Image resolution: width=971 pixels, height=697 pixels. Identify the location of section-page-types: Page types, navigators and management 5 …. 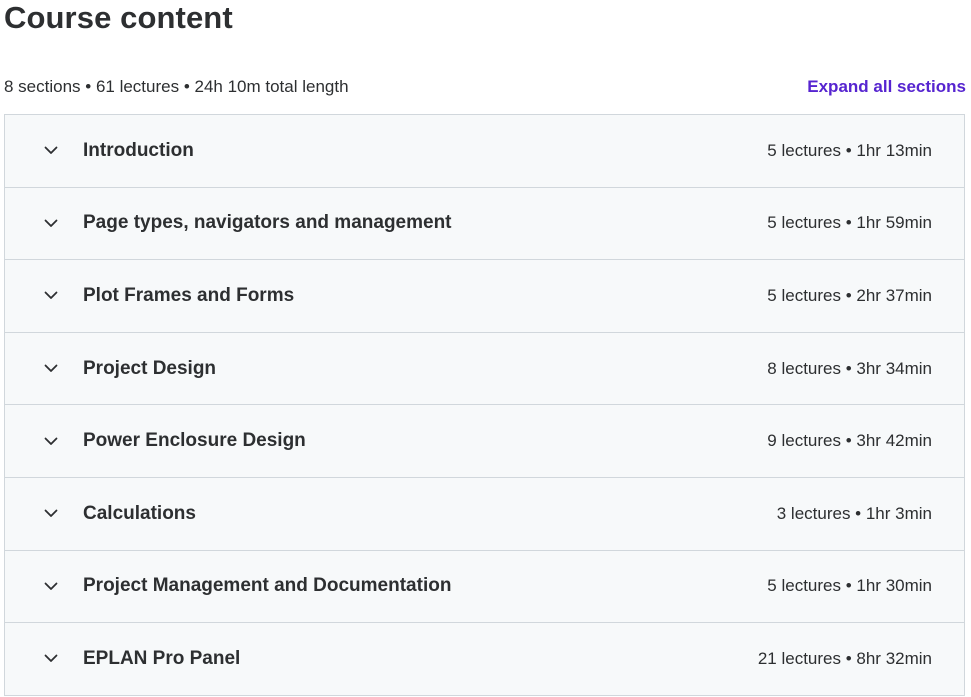
(484, 224).